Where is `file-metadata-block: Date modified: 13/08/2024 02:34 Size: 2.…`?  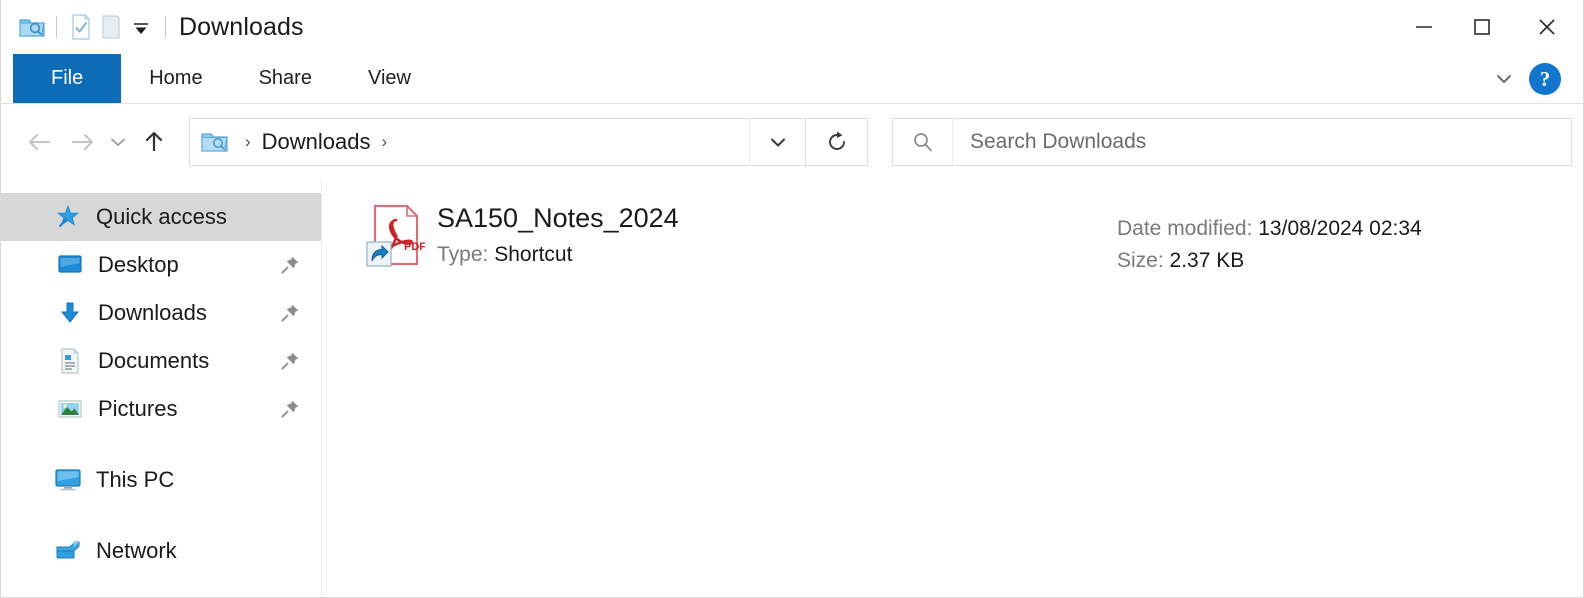 file-metadata-block: Date modified: 13/08/2024 02:34 Size: 2.… is located at coordinates (1269, 245).